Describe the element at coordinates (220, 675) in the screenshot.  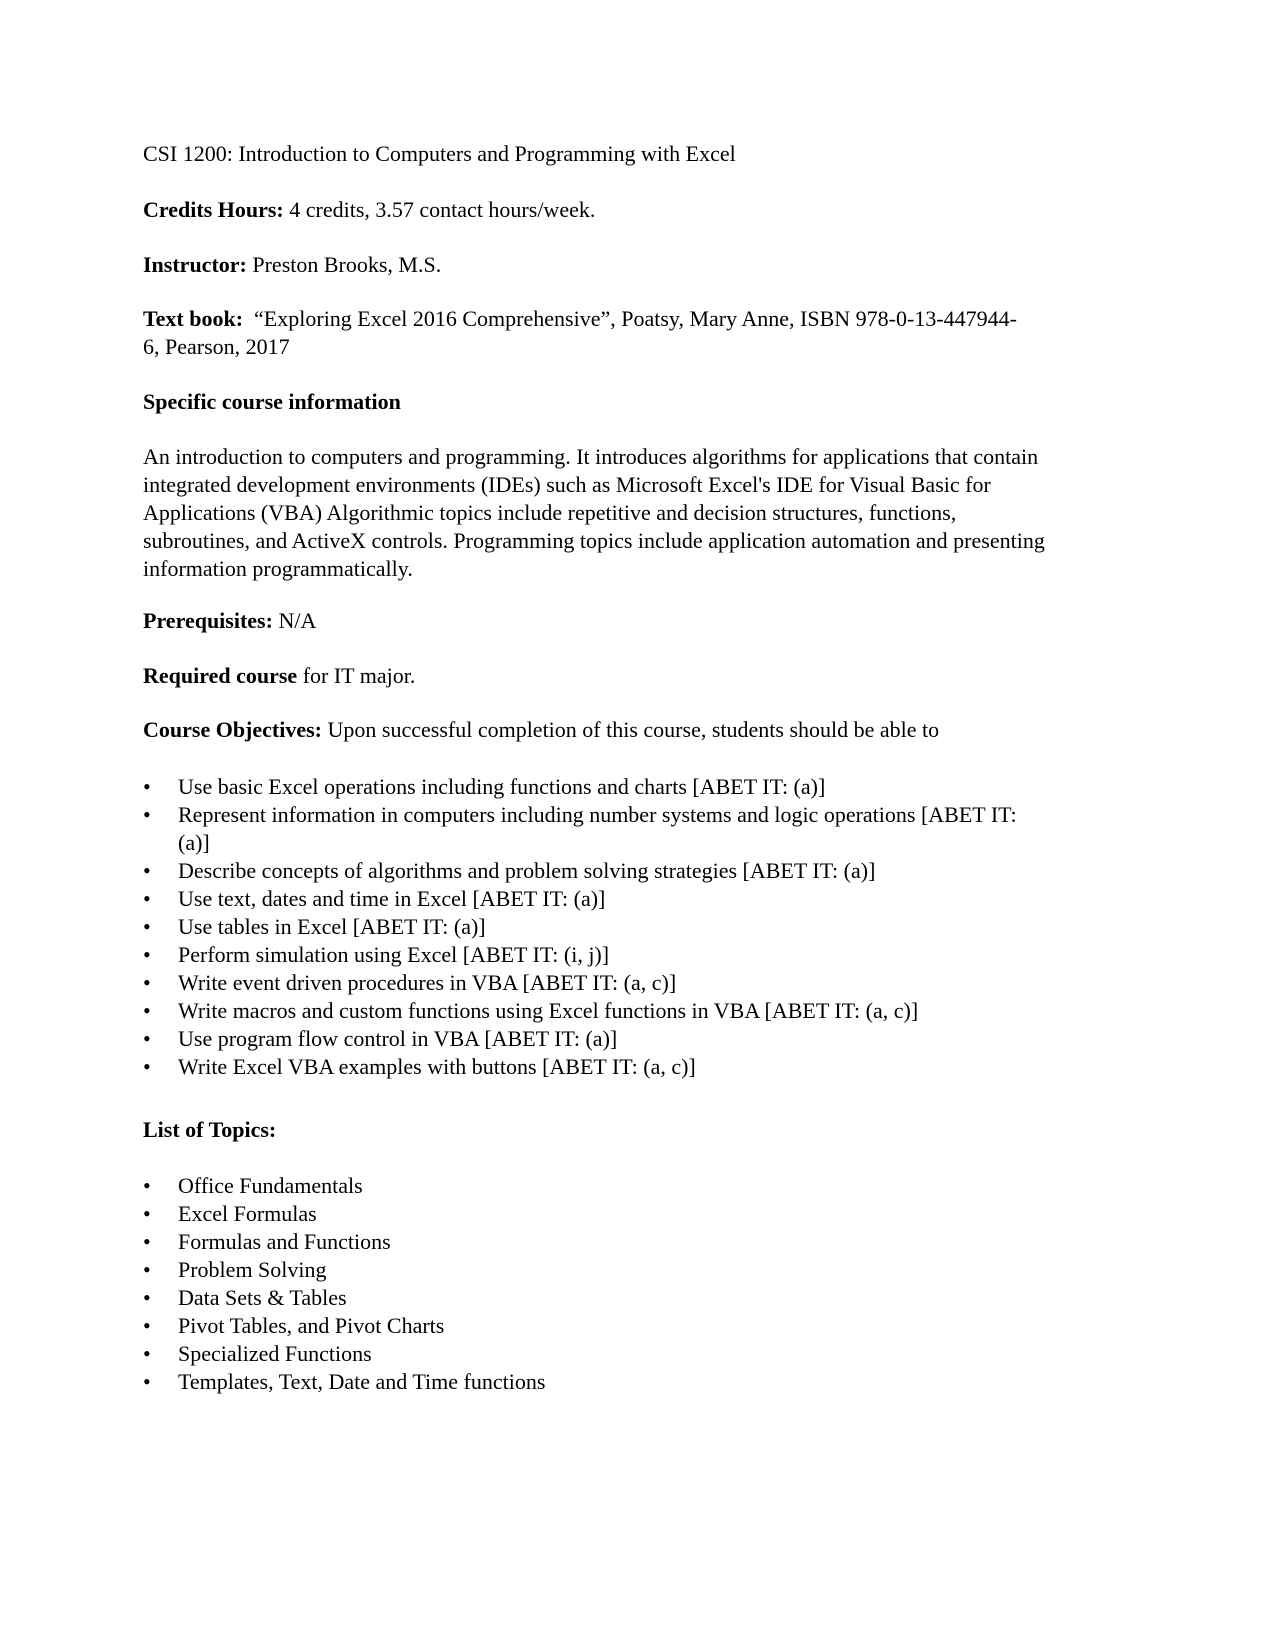
I see `required-course-label: Required course` at that location.